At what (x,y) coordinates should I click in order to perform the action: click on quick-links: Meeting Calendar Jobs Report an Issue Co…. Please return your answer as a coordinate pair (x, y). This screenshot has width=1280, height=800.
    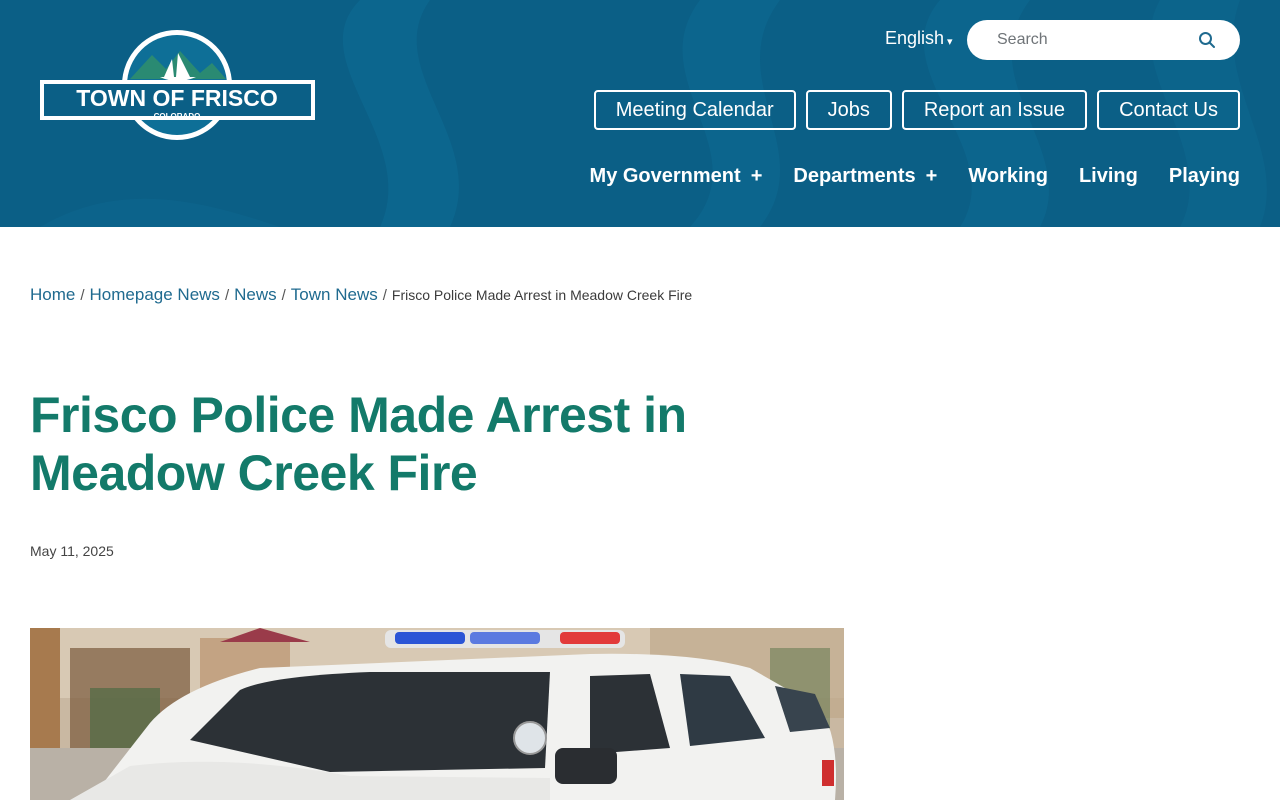
    Looking at the image, I should click on (916, 110).